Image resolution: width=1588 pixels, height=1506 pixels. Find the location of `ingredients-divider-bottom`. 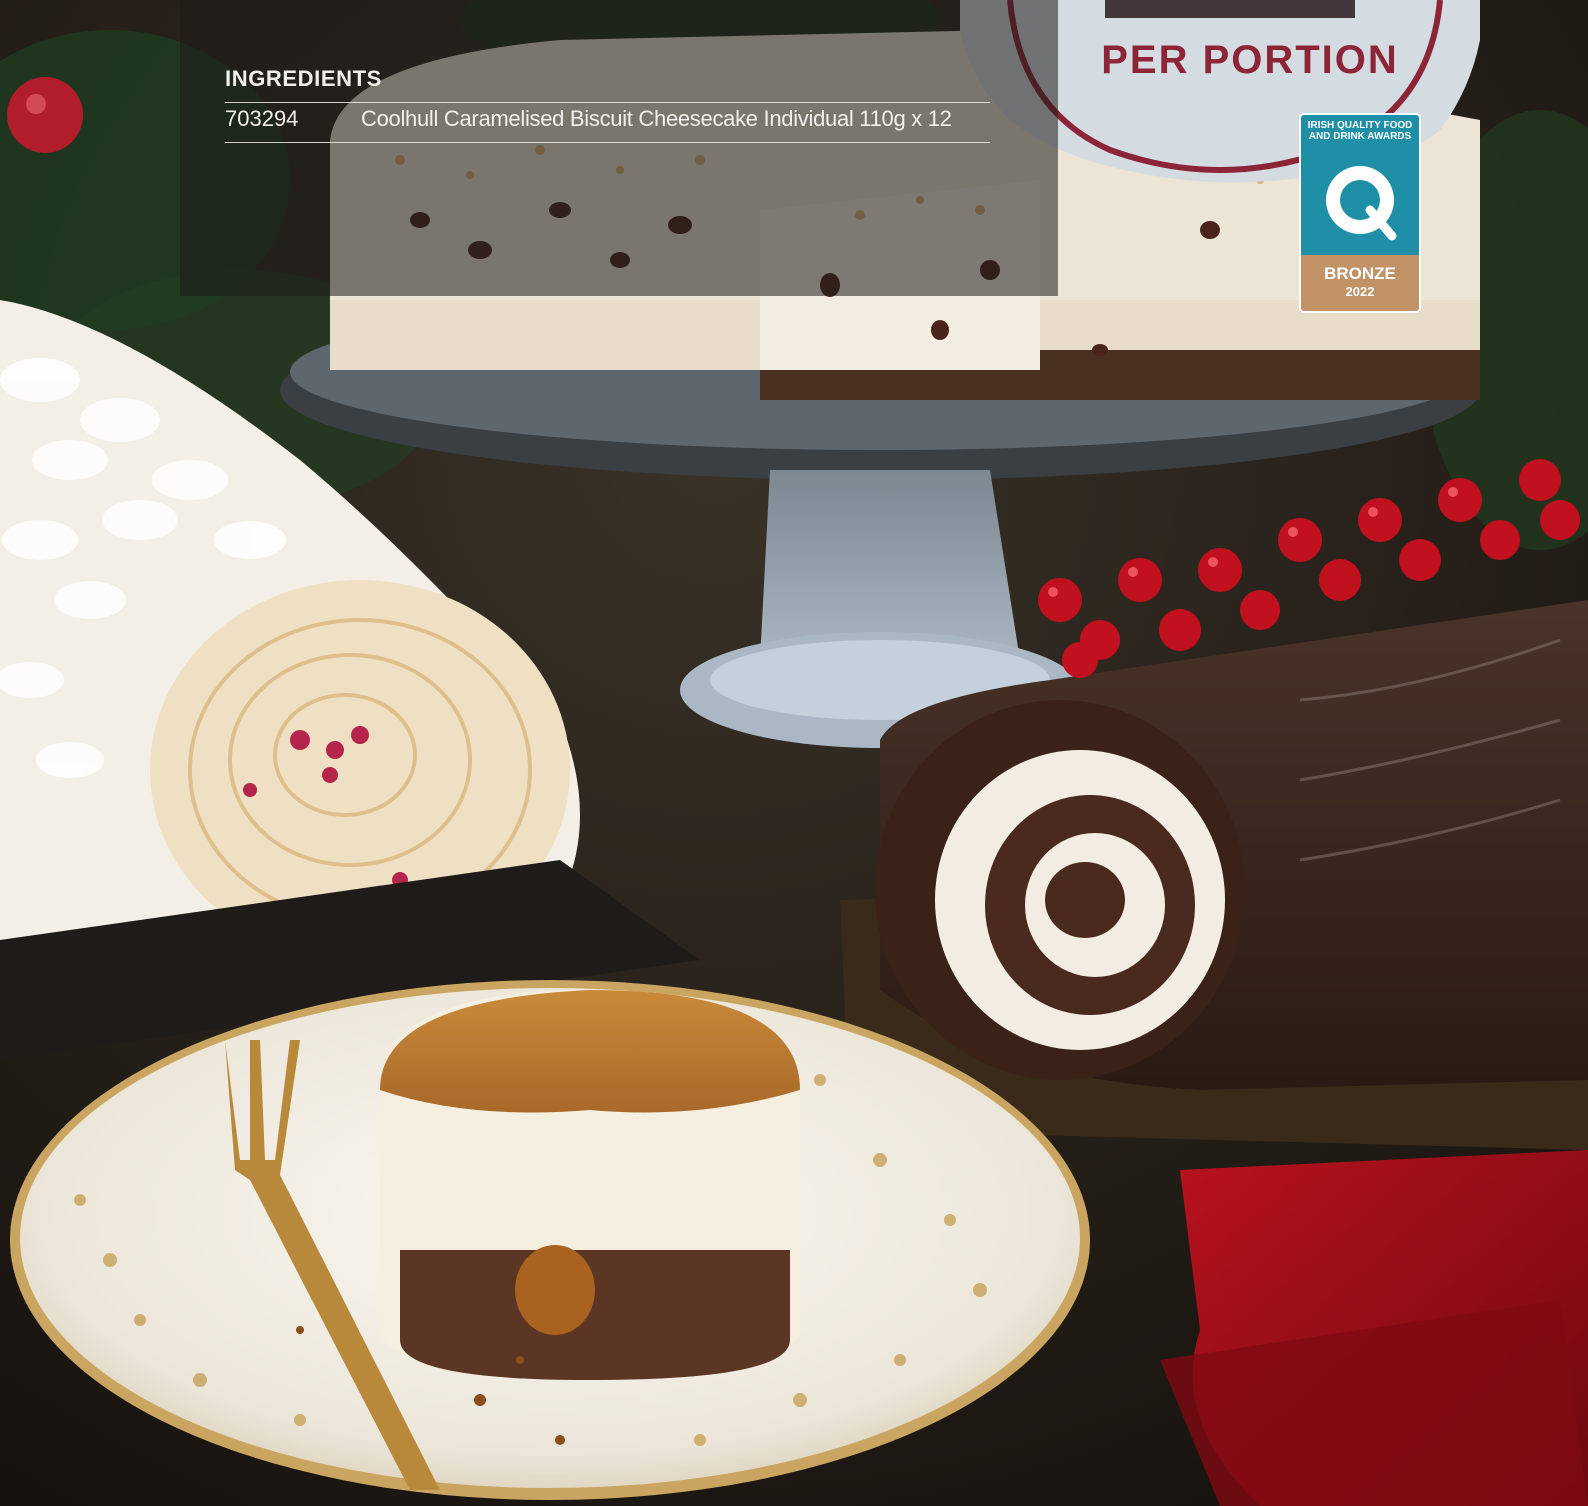

ingredients-divider-bottom is located at coordinates (607, 142).